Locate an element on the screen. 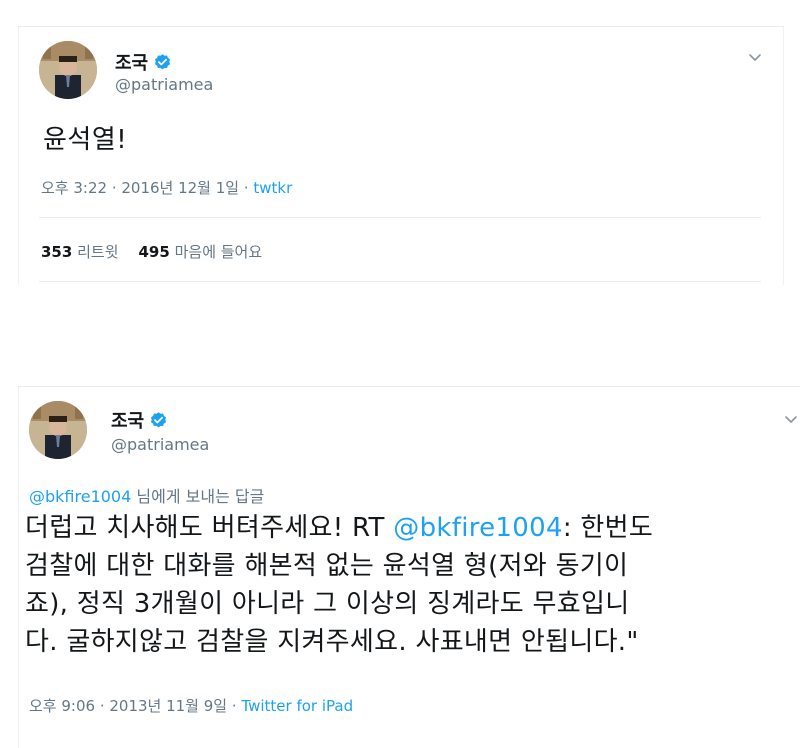  retweet-stat: 353 리트윗 is located at coordinates (80, 252).